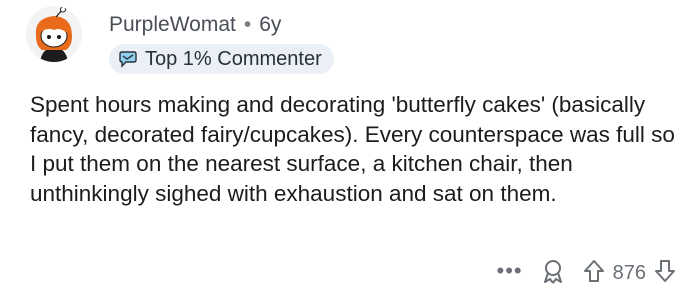 The width and height of the screenshot is (700, 300). What do you see at coordinates (128, 59) in the screenshot?
I see `top-commenter-icon` at bounding box center [128, 59].